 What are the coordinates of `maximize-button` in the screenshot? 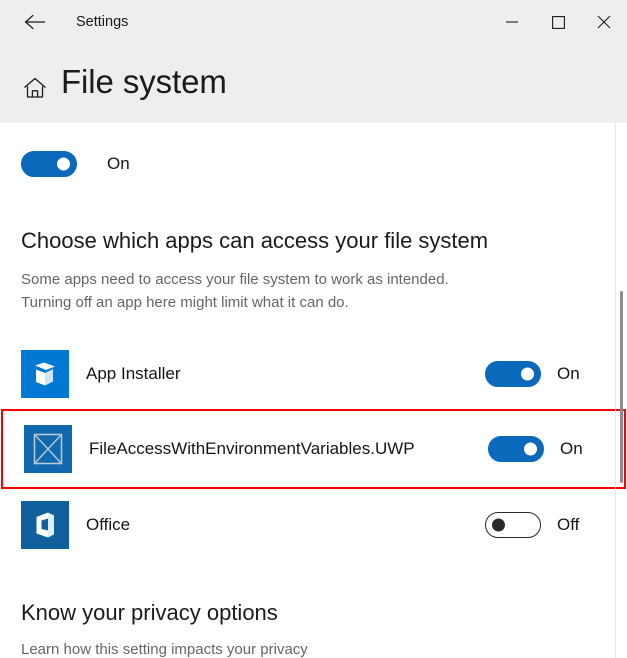 It's located at (558, 22).